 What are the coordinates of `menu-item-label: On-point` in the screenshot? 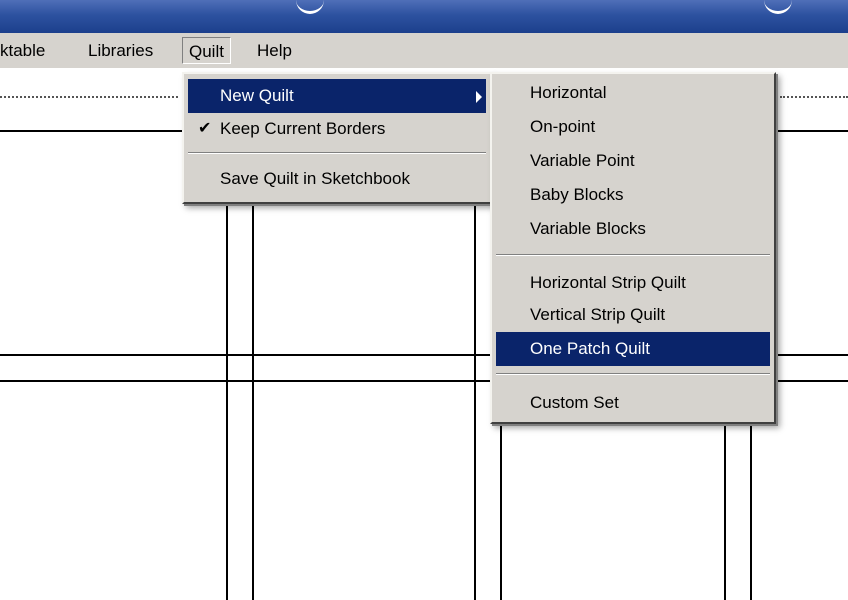 It's located at (563, 126).